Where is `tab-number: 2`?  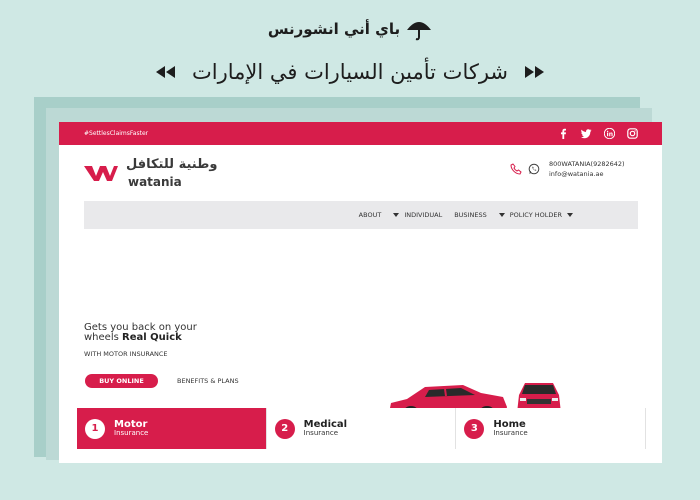
tab-number: 2 is located at coordinates (284, 428).